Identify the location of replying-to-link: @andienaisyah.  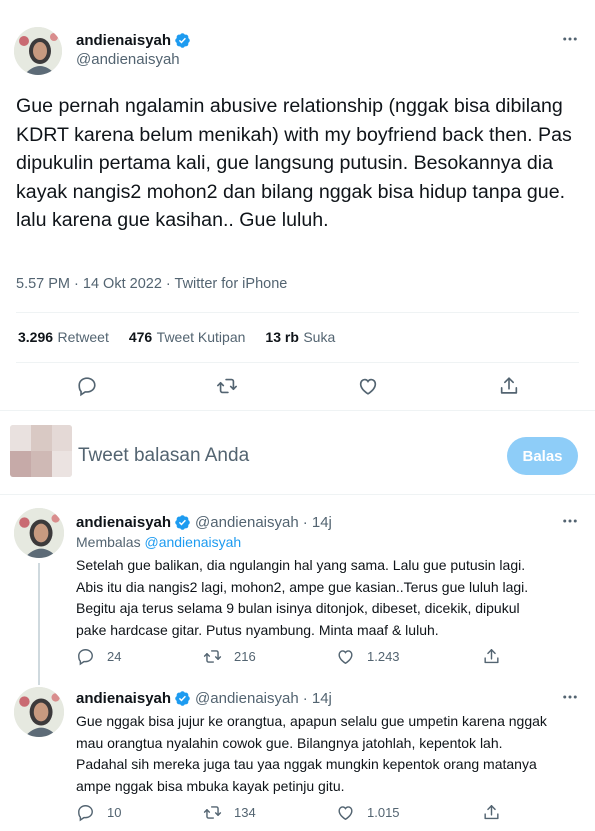
(192, 542).